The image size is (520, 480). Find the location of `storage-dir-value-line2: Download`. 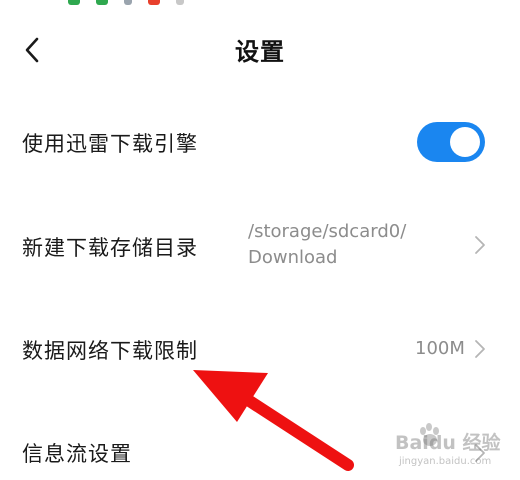

storage-dir-value-line2: Download is located at coordinates (293, 257).